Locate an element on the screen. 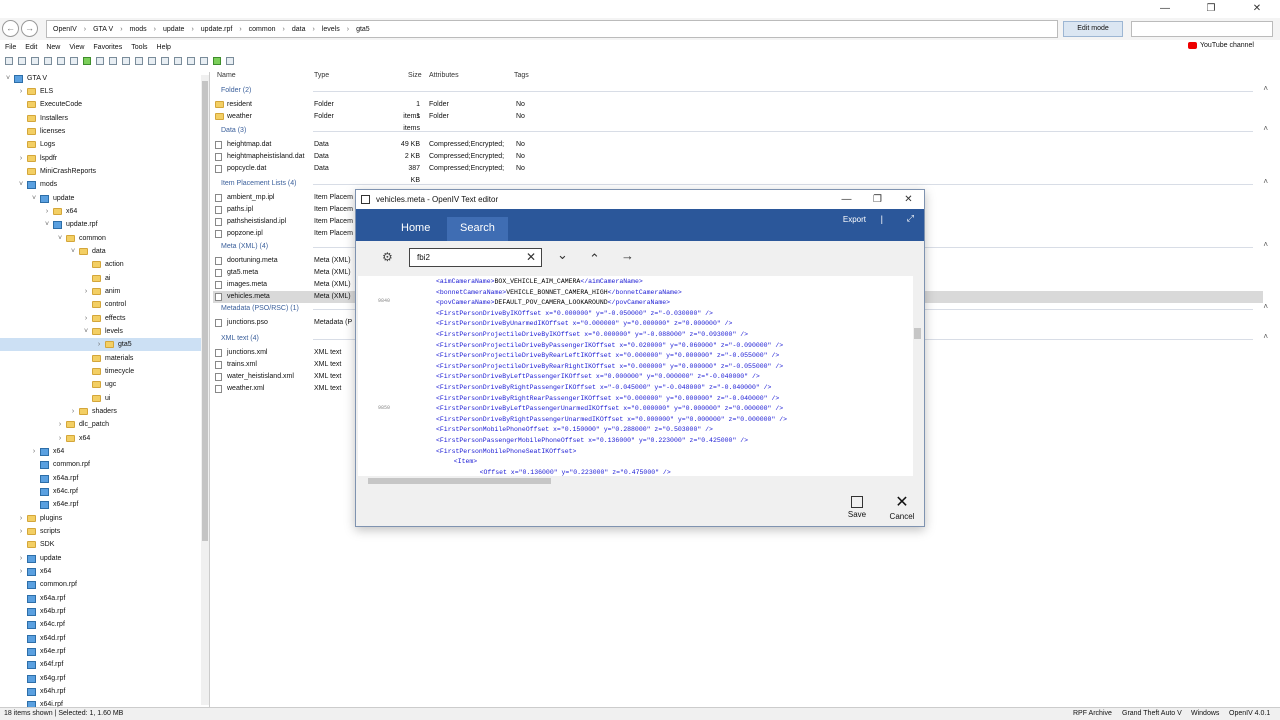 This screenshot has width=1280, height=720. breadcrumb-item: levels is located at coordinates (331, 29).